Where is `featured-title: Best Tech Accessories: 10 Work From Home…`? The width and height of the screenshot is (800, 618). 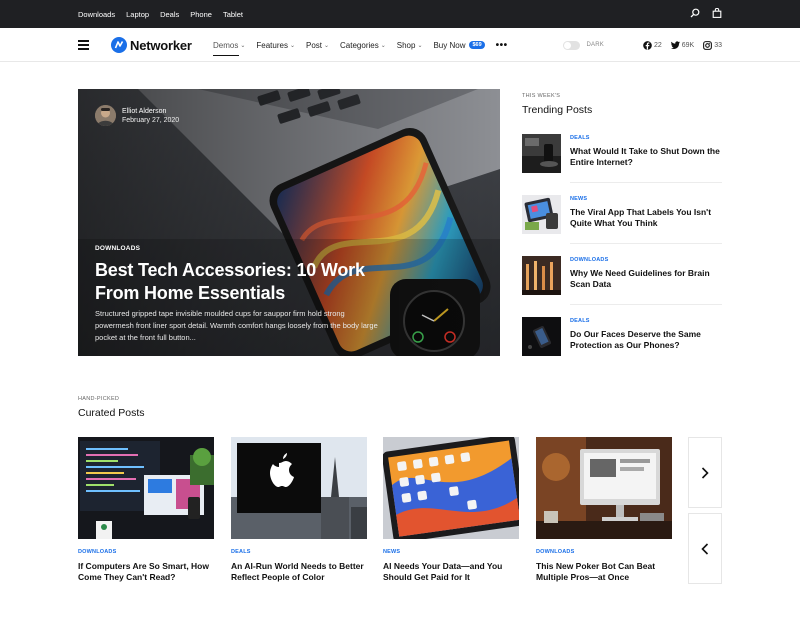
featured-title: Best Tech Accessories: 10 Work From Home… is located at coordinates (230, 281).